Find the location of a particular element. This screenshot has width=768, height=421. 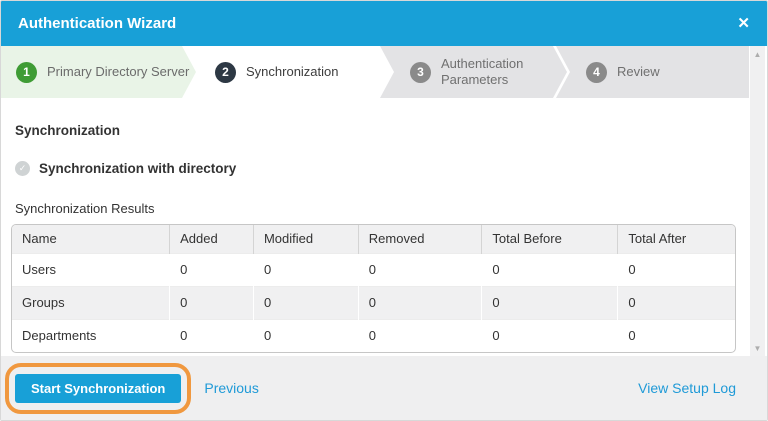

table-row-users: Users 0 0 0 0 0 is located at coordinates (373, 269).